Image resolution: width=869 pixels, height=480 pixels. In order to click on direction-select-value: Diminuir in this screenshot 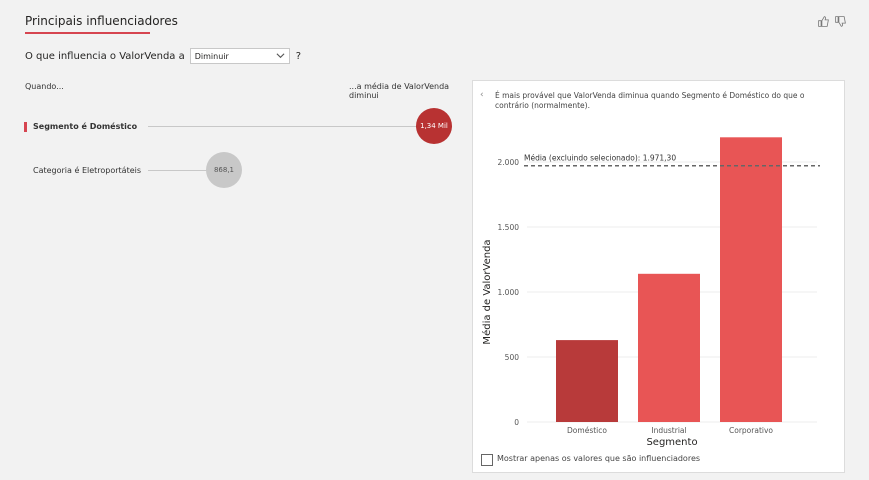, I will do `click(211, 56)`.